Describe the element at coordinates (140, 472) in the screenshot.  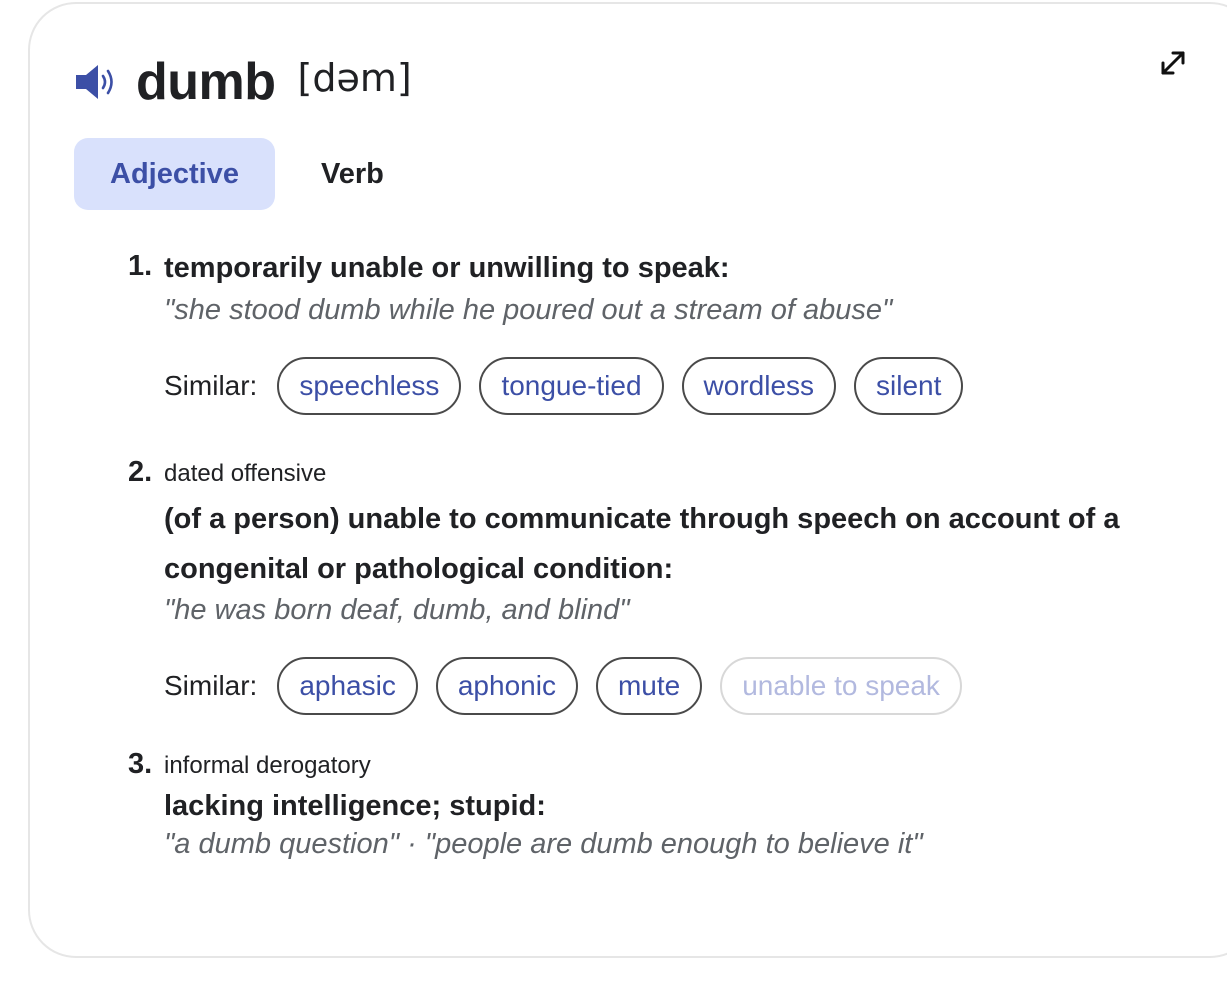
I see `sense-number: 2.` at that location.